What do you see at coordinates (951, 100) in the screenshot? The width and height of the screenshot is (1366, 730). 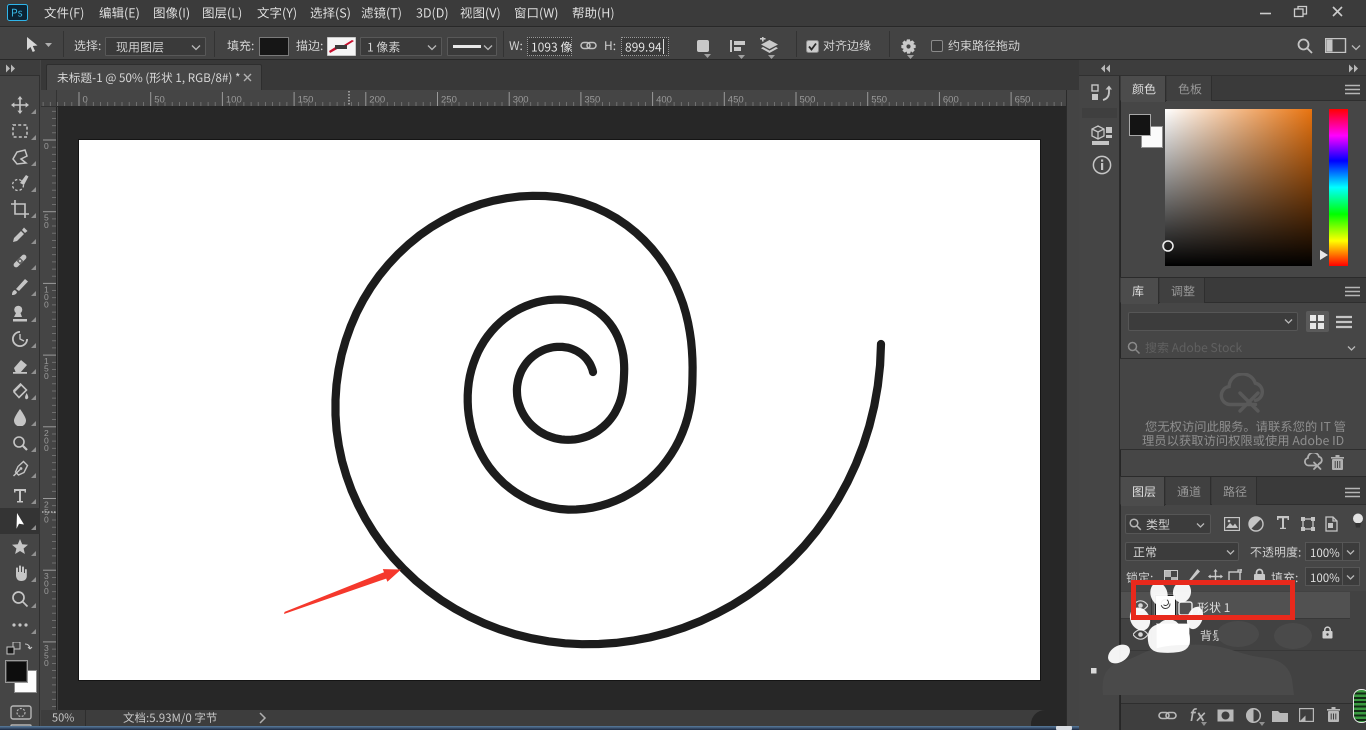 I see `svg-text: 600` at bounding box center [951, 100].